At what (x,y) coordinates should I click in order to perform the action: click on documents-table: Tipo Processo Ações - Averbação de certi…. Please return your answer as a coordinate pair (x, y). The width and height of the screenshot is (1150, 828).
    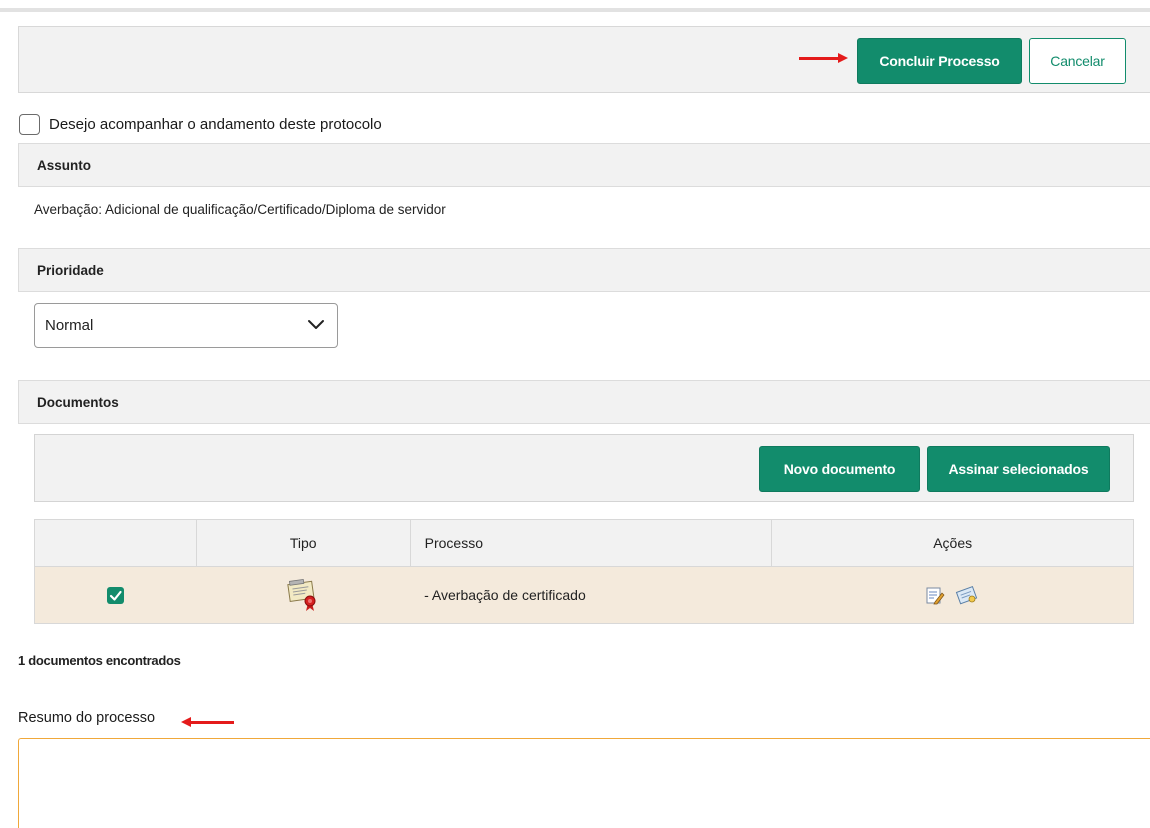
    Looking at the image, I should click on (584, 571).